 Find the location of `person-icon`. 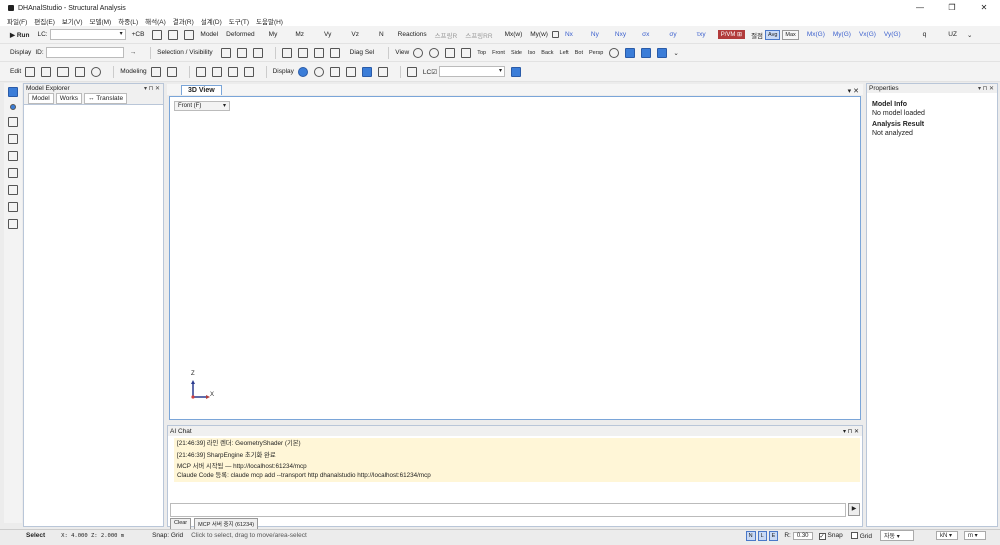

person-icon is located at coordinates (646, 52).